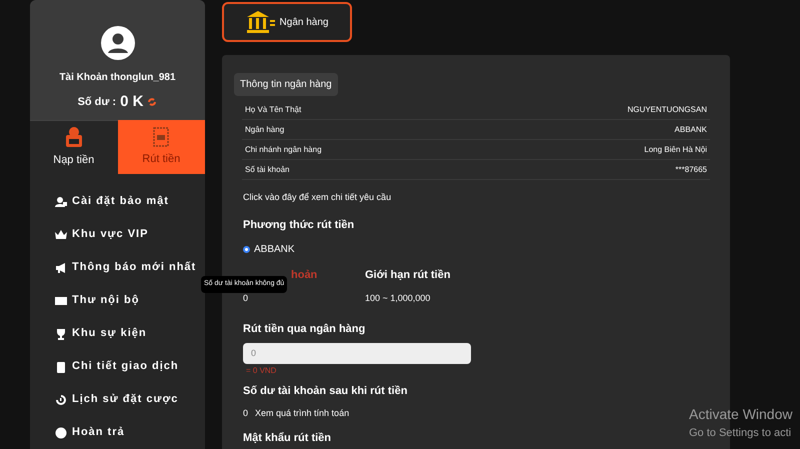  Describe the element at coordinates (117, 43) in the screenshot. I see `avatar-icon` at that location.